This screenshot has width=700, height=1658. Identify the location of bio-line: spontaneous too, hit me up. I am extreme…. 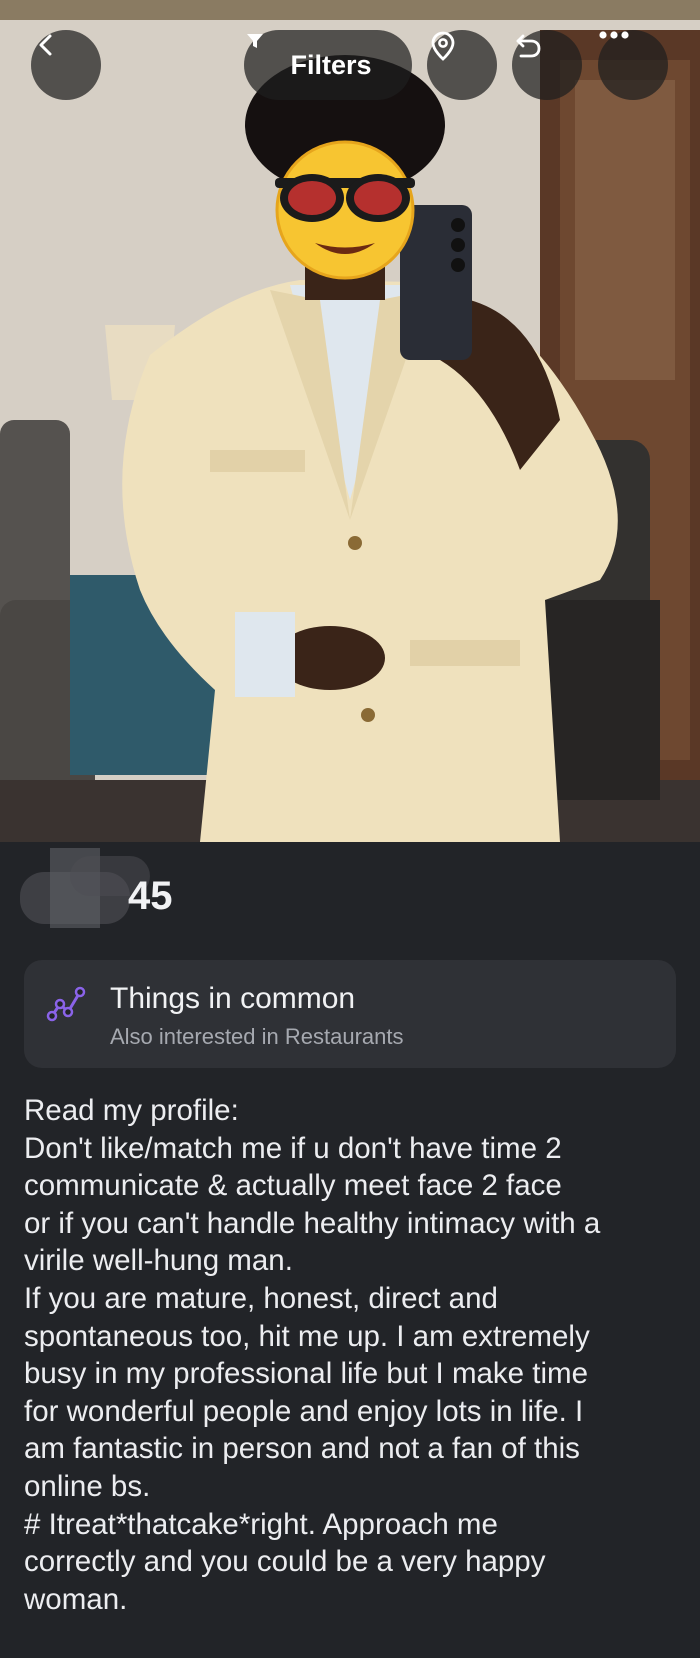
(307, 1336).